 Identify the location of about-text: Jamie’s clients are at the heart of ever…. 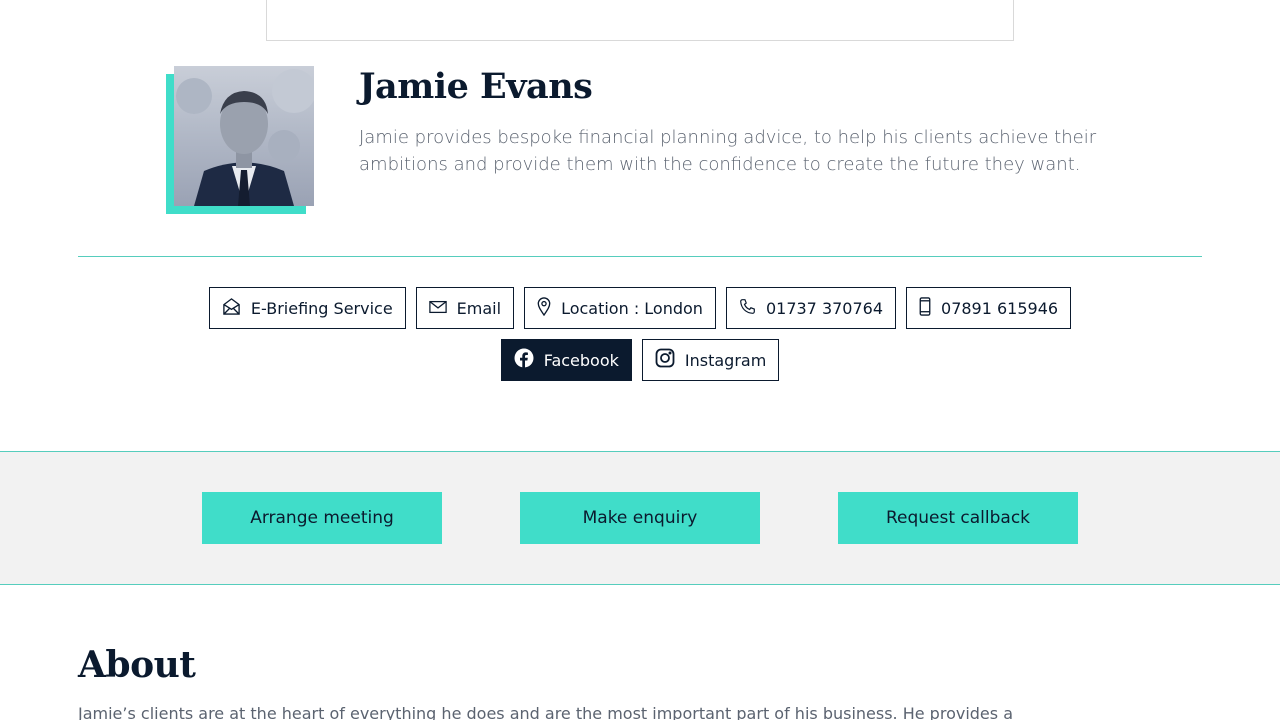
(545, 712).